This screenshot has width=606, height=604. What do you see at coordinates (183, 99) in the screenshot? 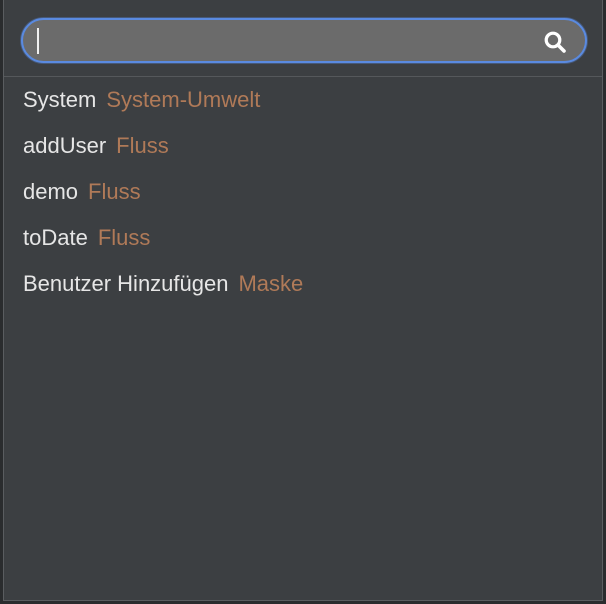
I see `result-type: System-Umwelt` at bounding box center [183, 99].